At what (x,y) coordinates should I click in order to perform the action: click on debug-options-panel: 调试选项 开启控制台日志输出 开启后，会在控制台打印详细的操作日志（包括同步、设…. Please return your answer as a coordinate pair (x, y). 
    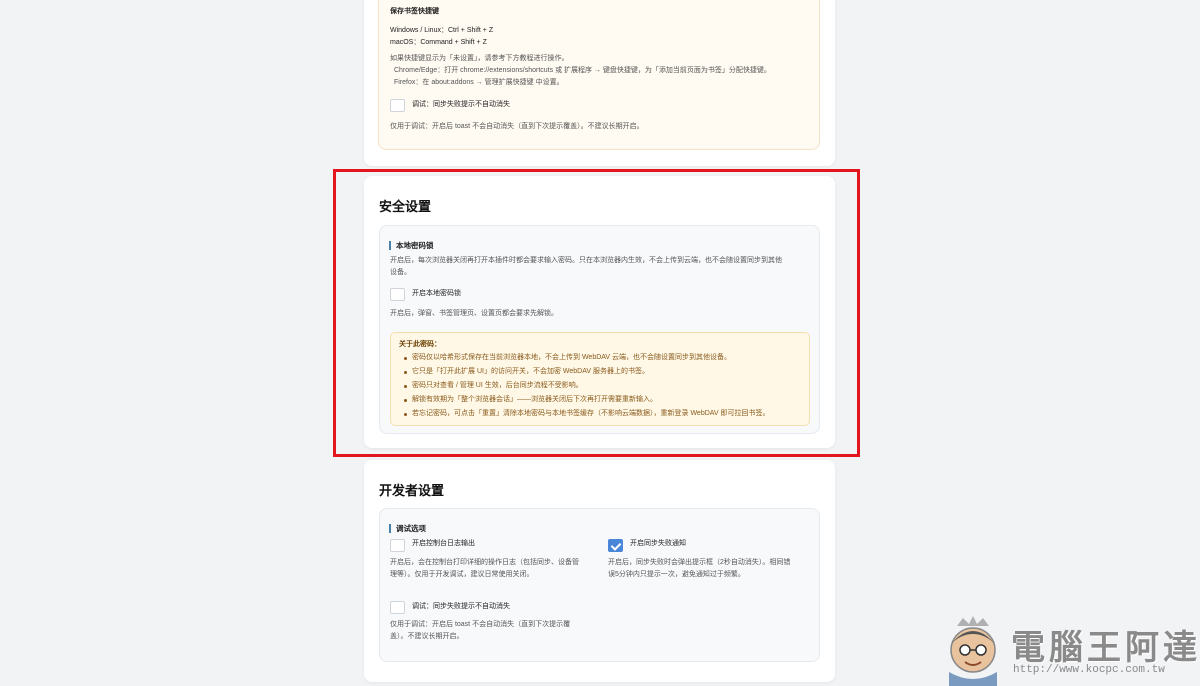
    Looking at the image, I should click on (599, 585).